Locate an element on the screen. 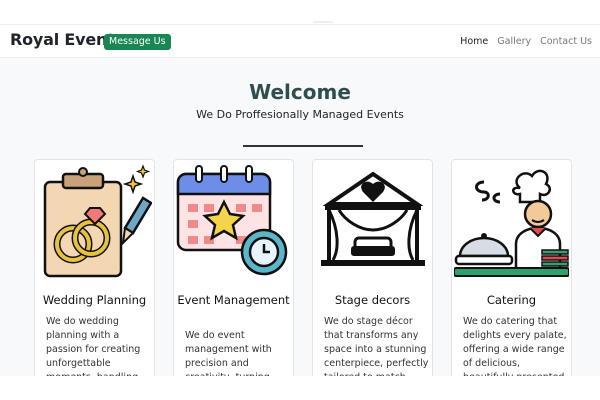 Image resolution: width=600 pixels, height=400 pixels. page-title: Welcome is located at coordinates (300, 92).